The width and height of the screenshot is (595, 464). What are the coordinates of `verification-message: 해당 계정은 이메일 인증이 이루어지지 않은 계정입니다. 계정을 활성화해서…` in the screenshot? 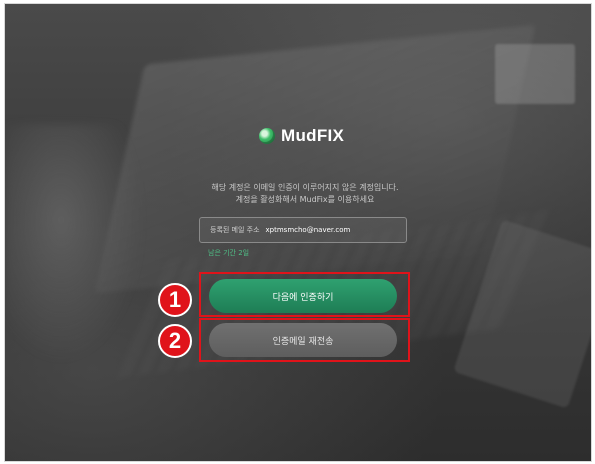 It's located at (305, 194).